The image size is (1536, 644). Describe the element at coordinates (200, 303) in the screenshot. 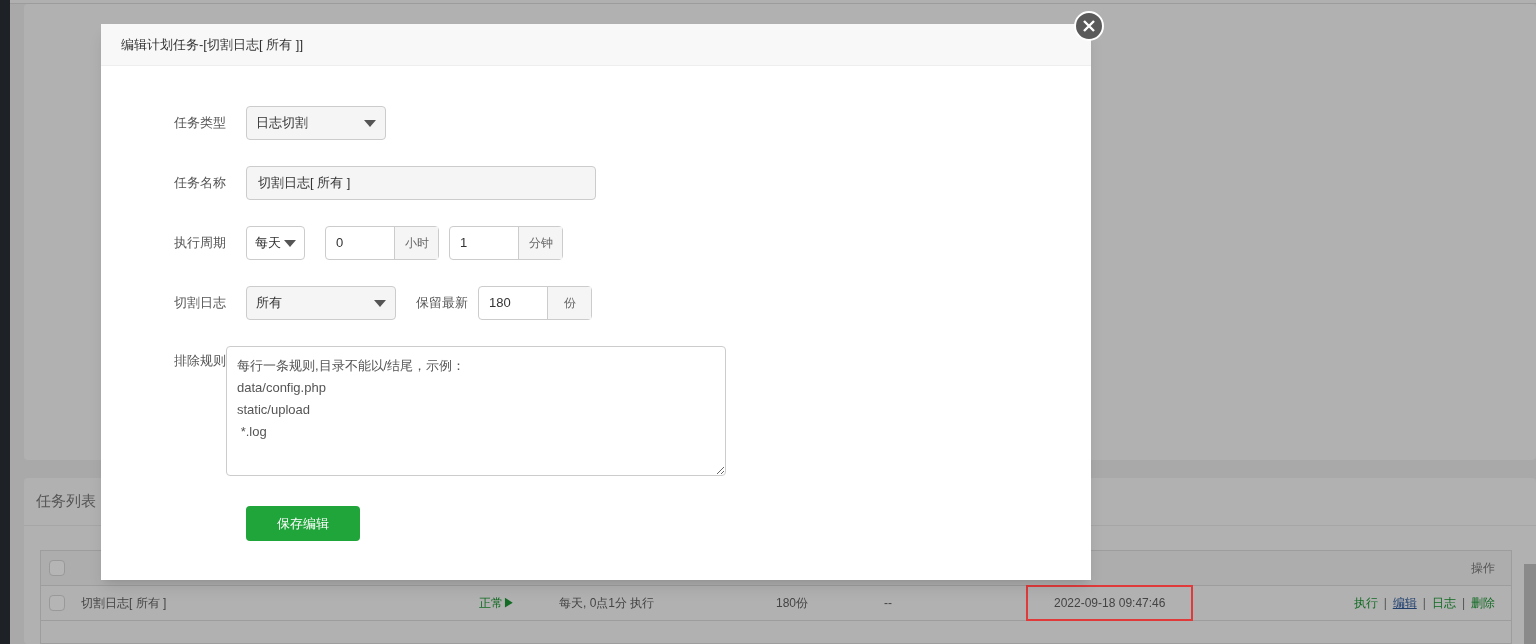

I see `field-label: 切割日志` at that location.